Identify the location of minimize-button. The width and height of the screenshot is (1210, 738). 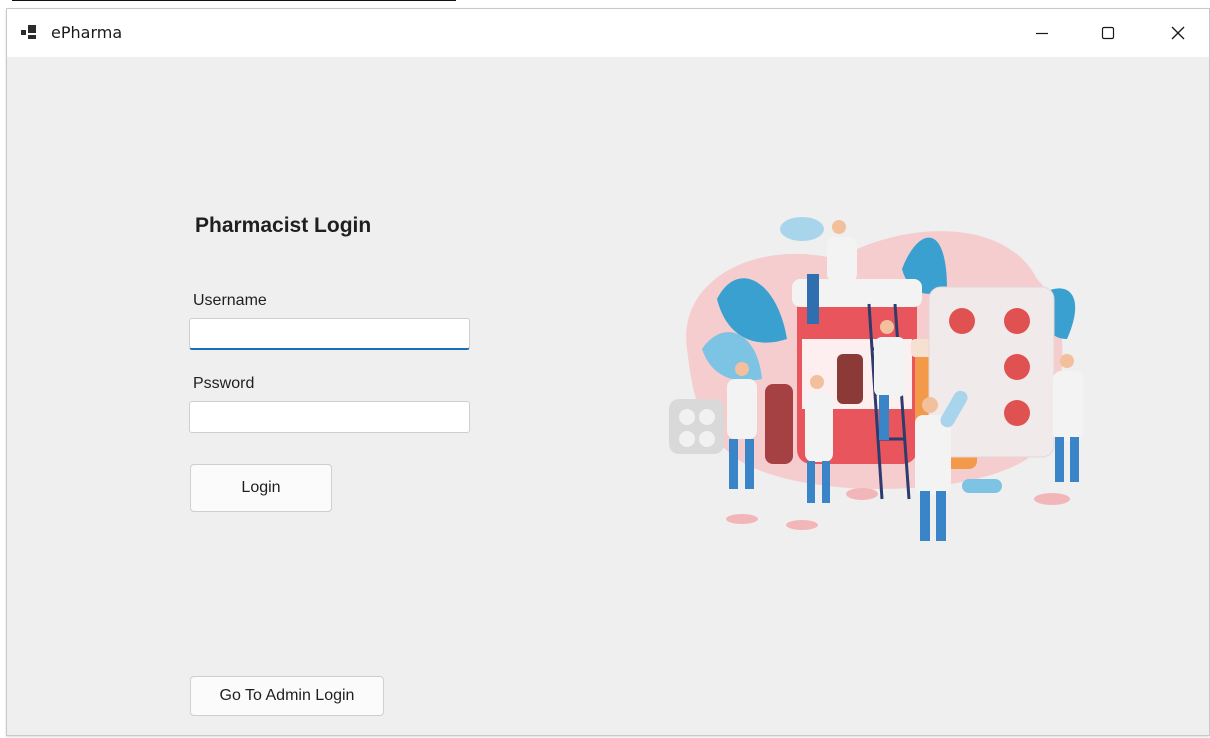
(1042, 33).